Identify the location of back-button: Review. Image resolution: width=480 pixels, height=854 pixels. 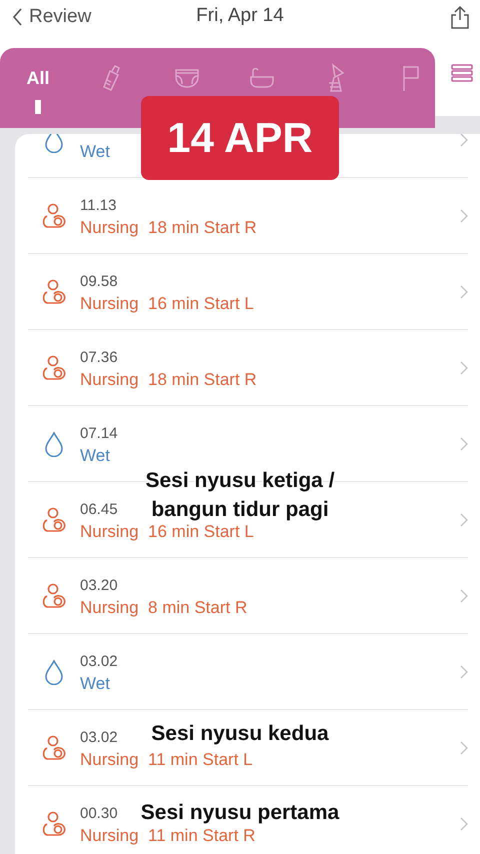
(52, 17).